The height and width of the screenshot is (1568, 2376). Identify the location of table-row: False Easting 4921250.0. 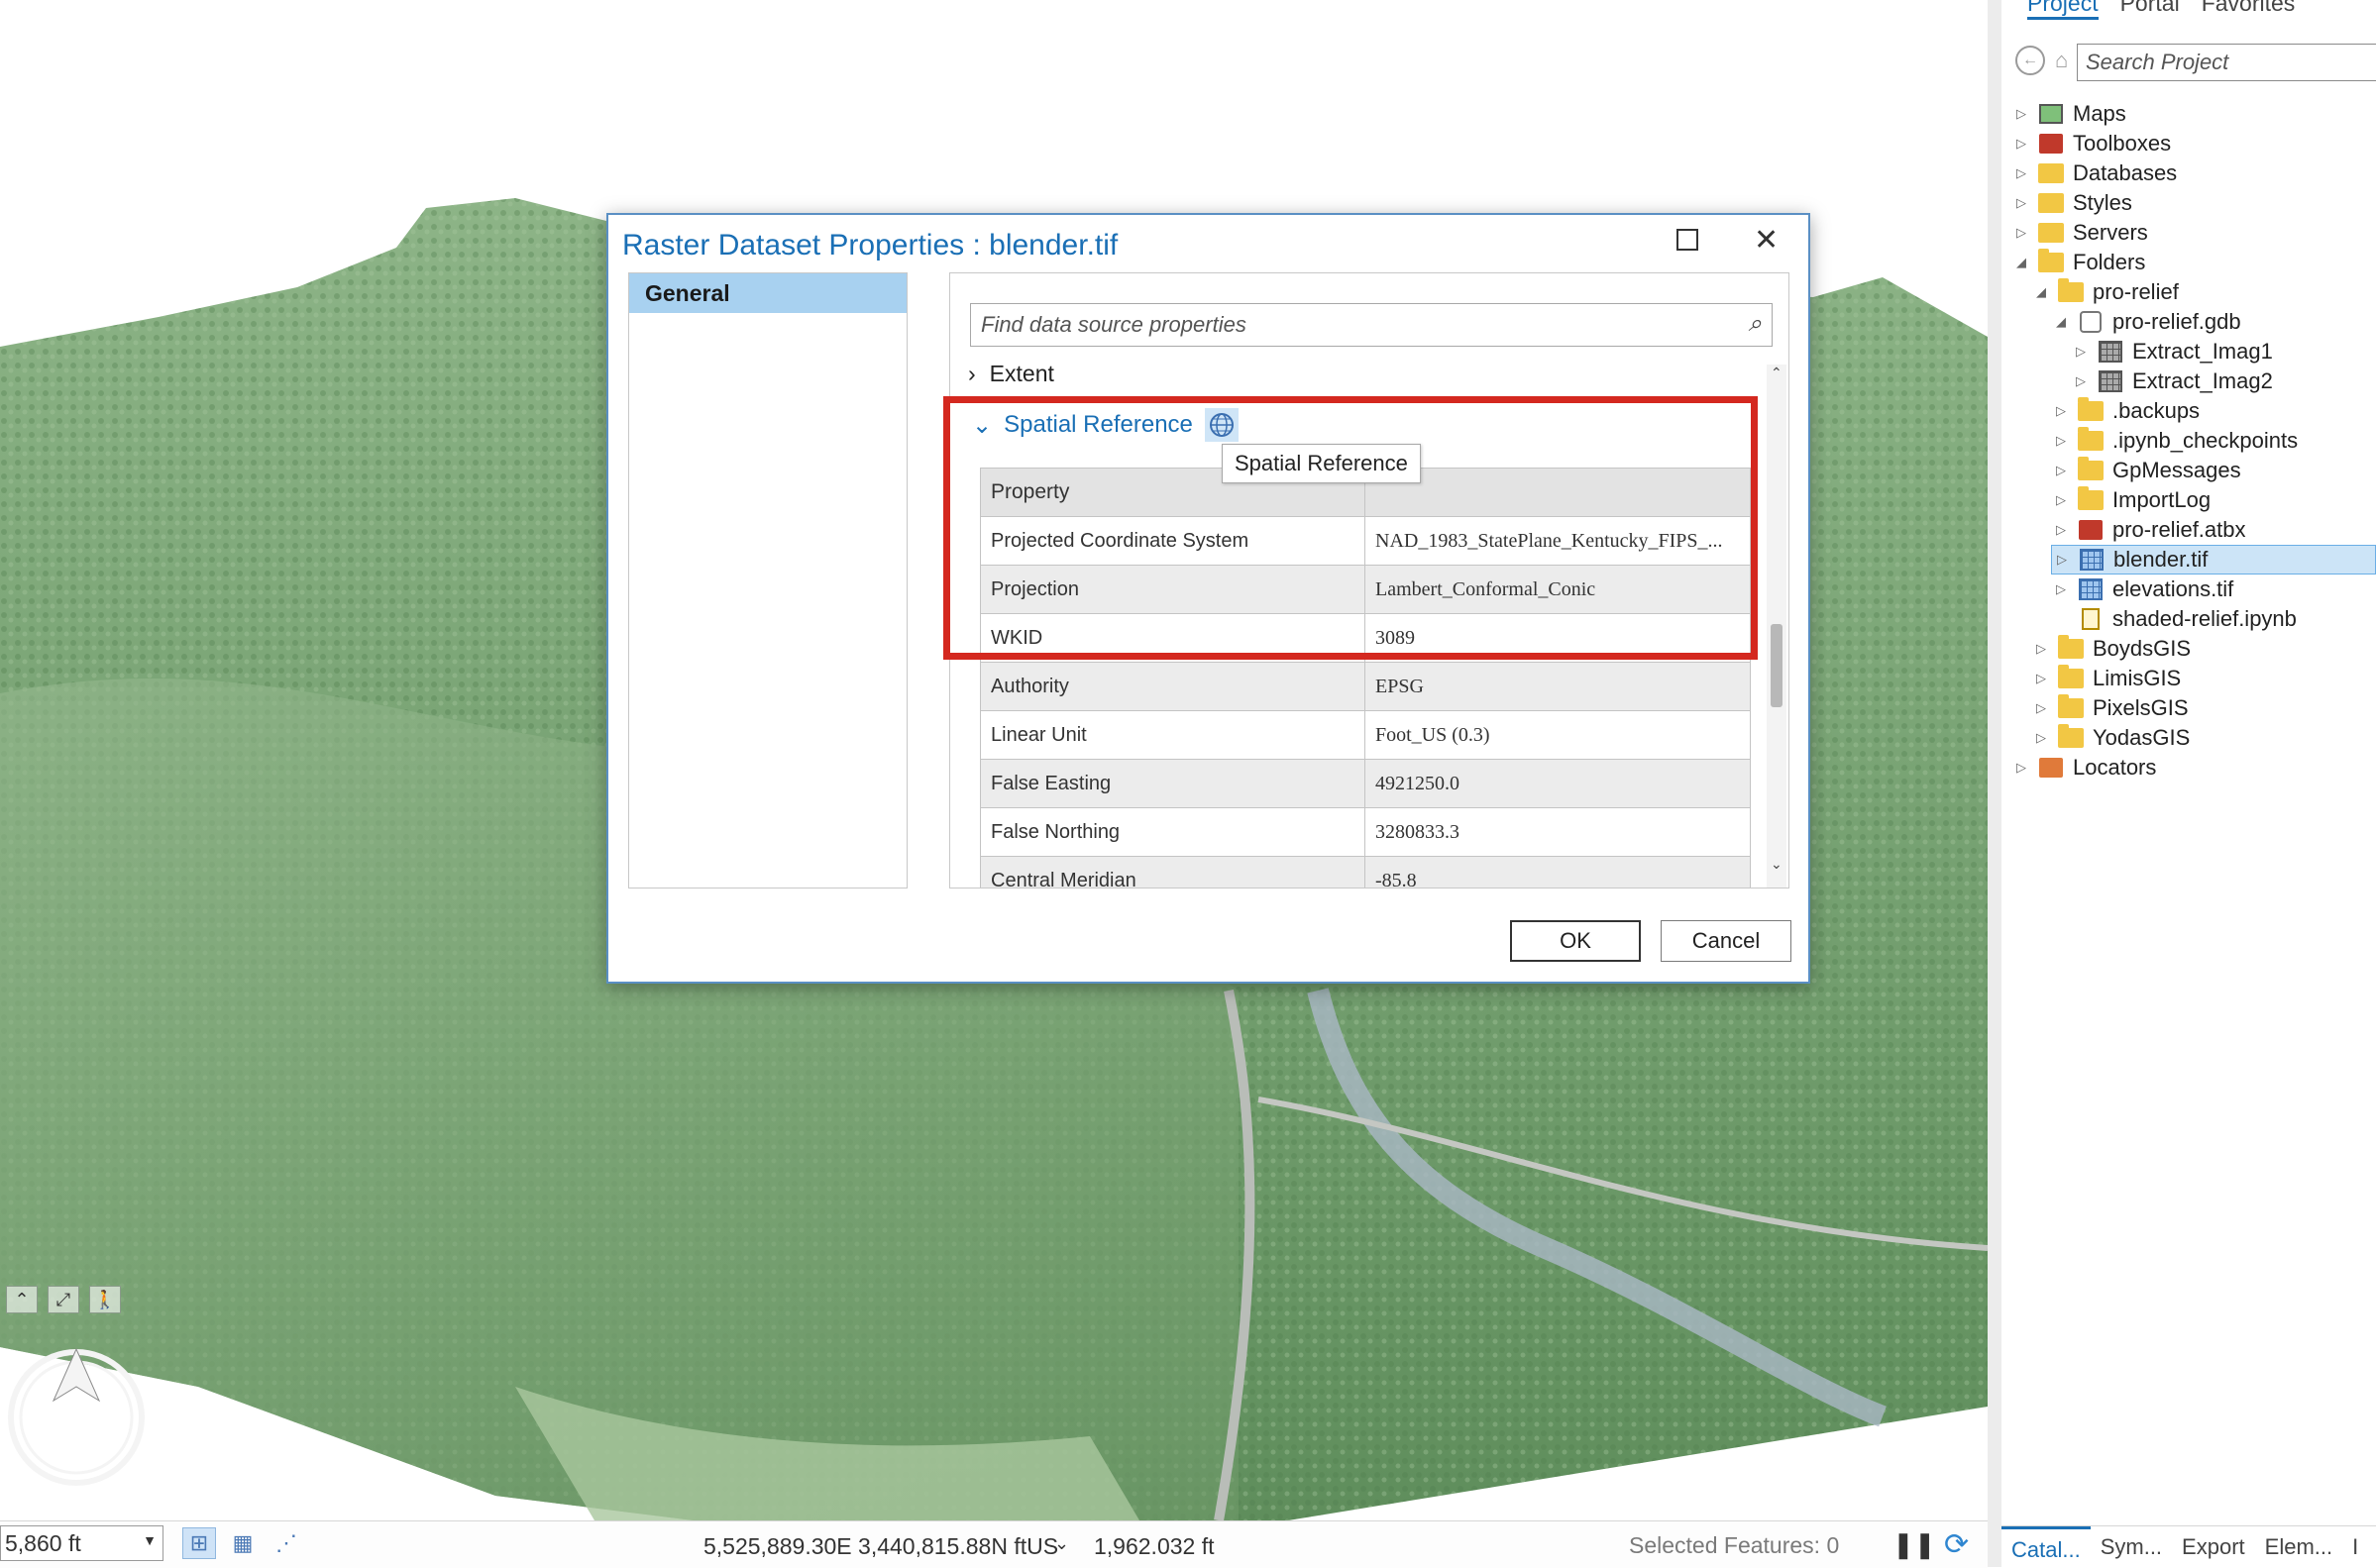
(1365, 783).